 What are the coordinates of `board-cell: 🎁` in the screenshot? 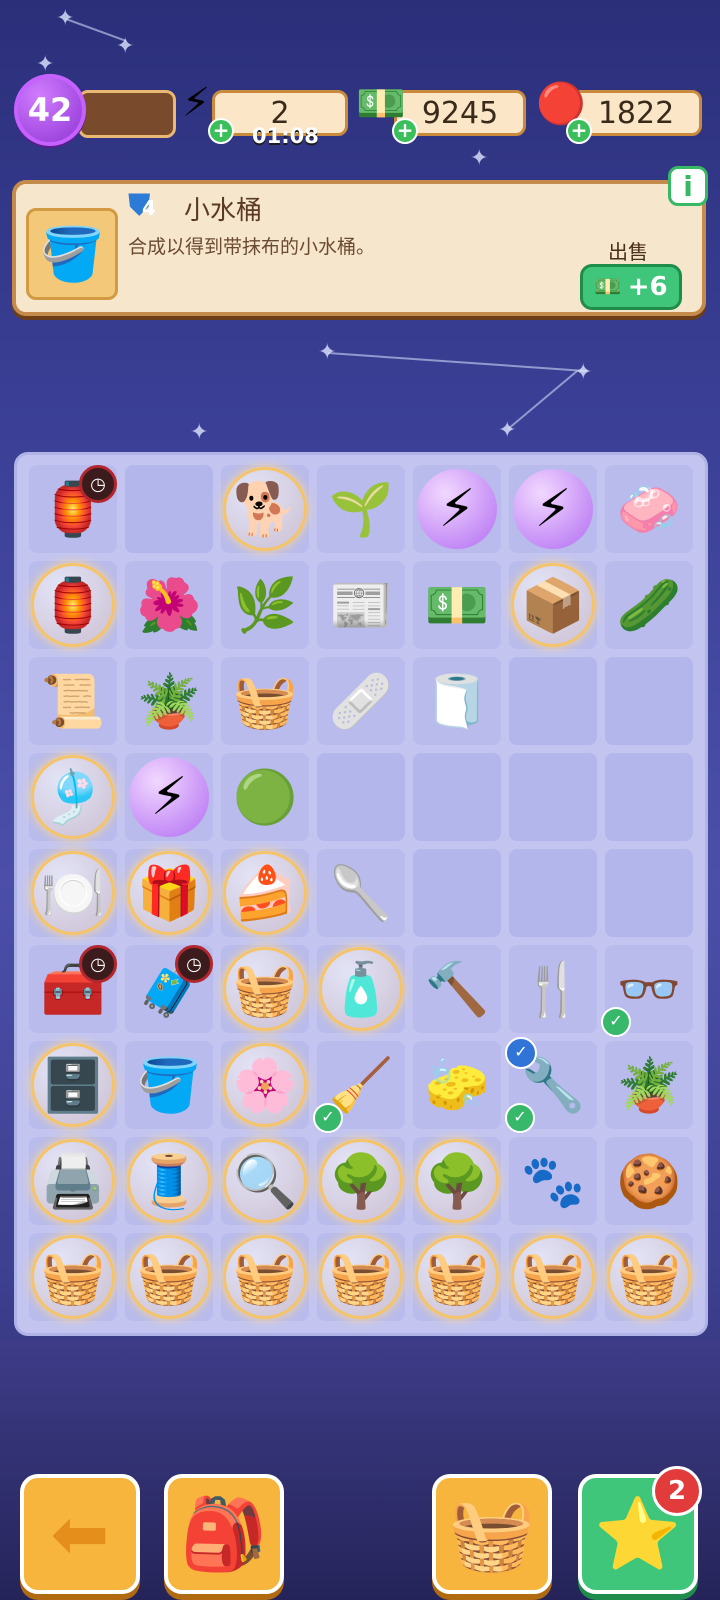 It's located at (169, 893).